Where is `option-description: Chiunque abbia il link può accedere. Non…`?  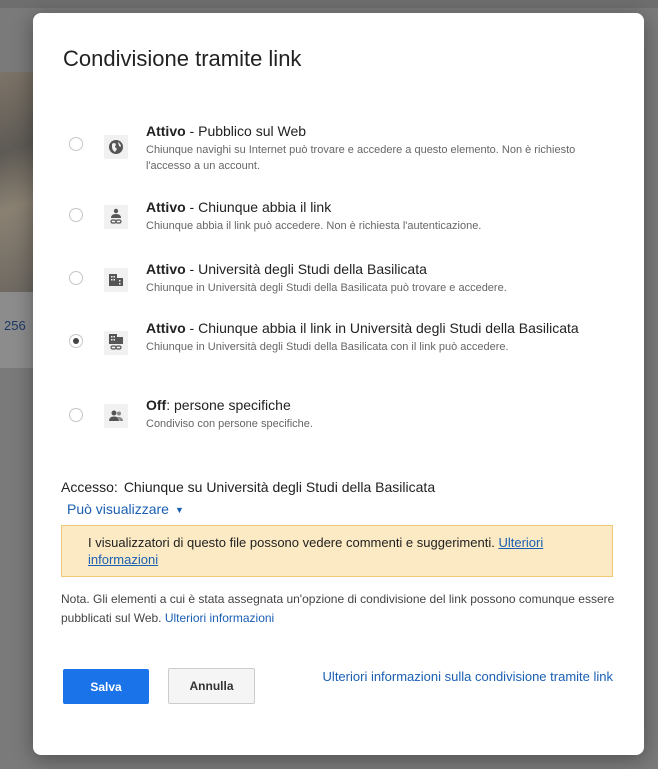
option-description: Chiunque abbia il link può accedere. Non… is located at coordinates (314, 226).